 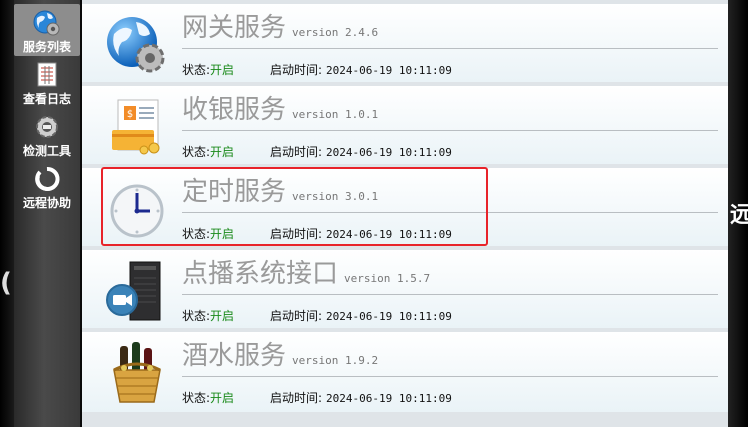 I want to click on tools-gear-icon, so click(x=47, y=127).